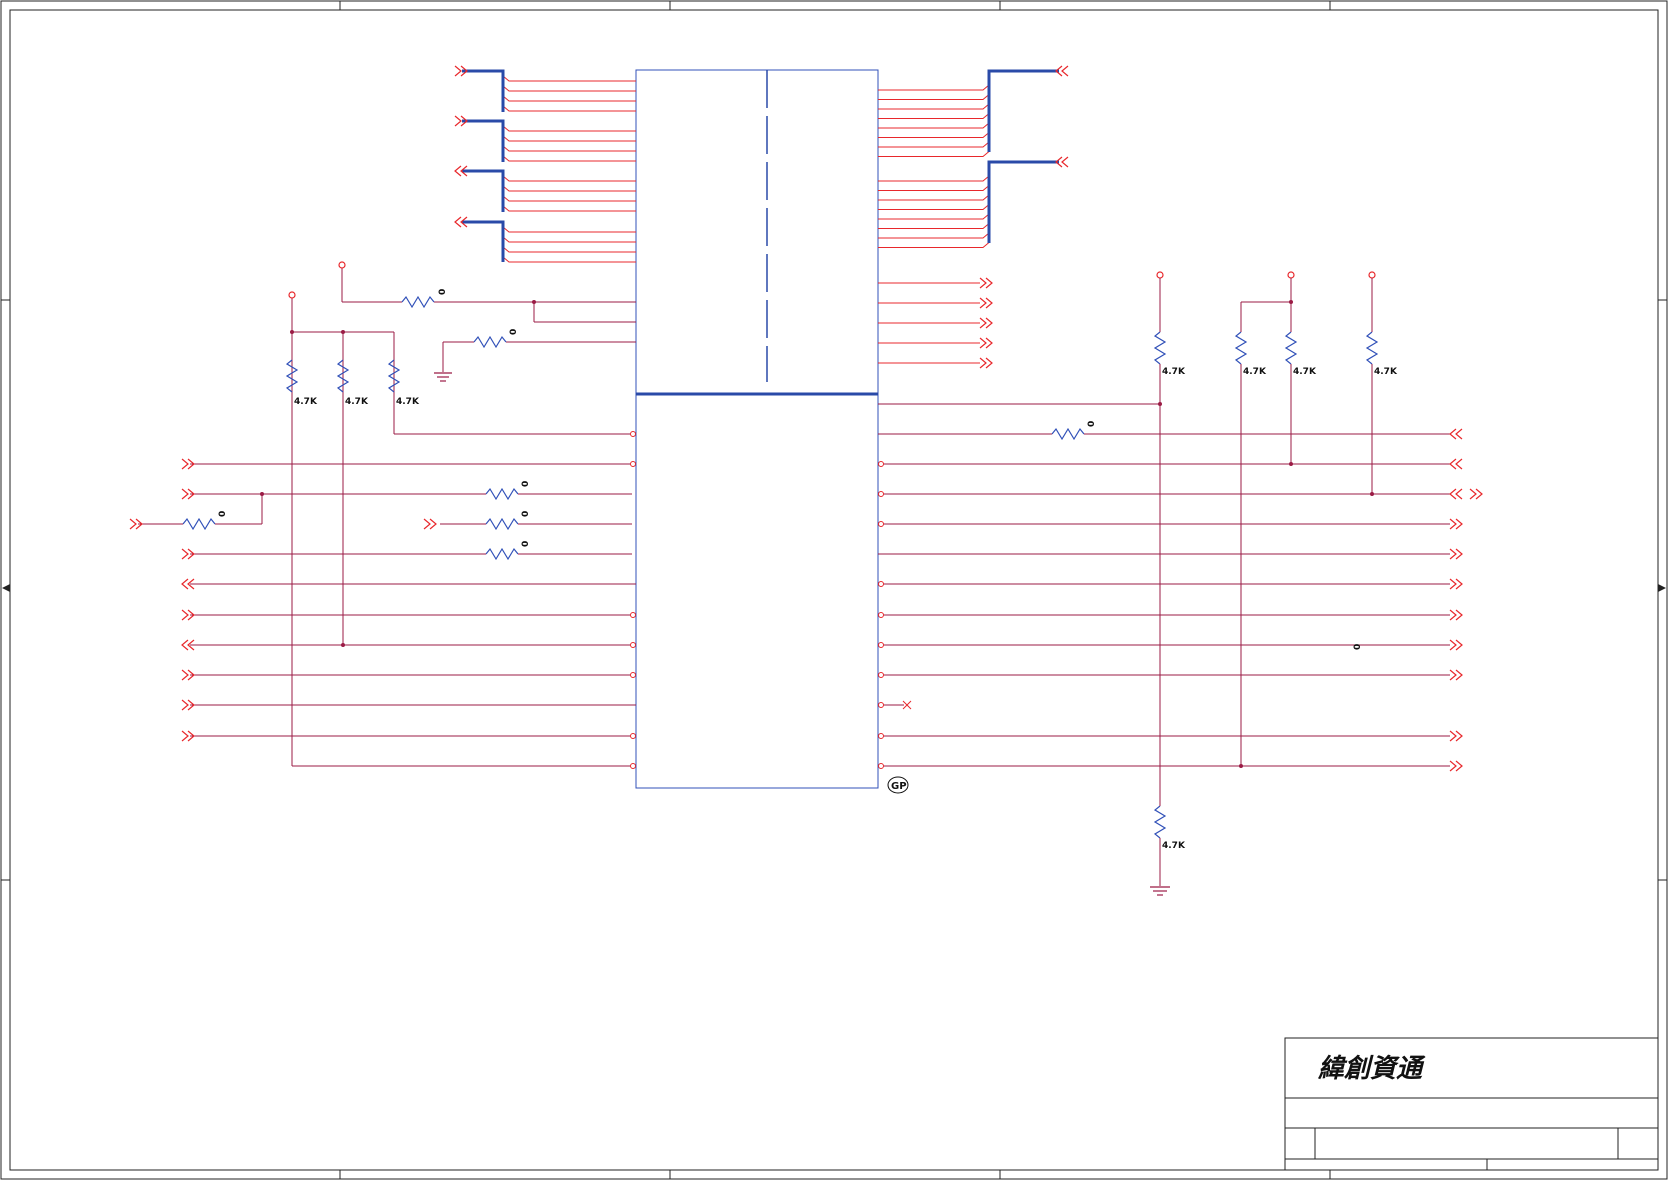 This screenshot has height=1180, width=1668. Describe the element at coordinates (757, 429) in the screenshot. I see `chip-body` at that location.